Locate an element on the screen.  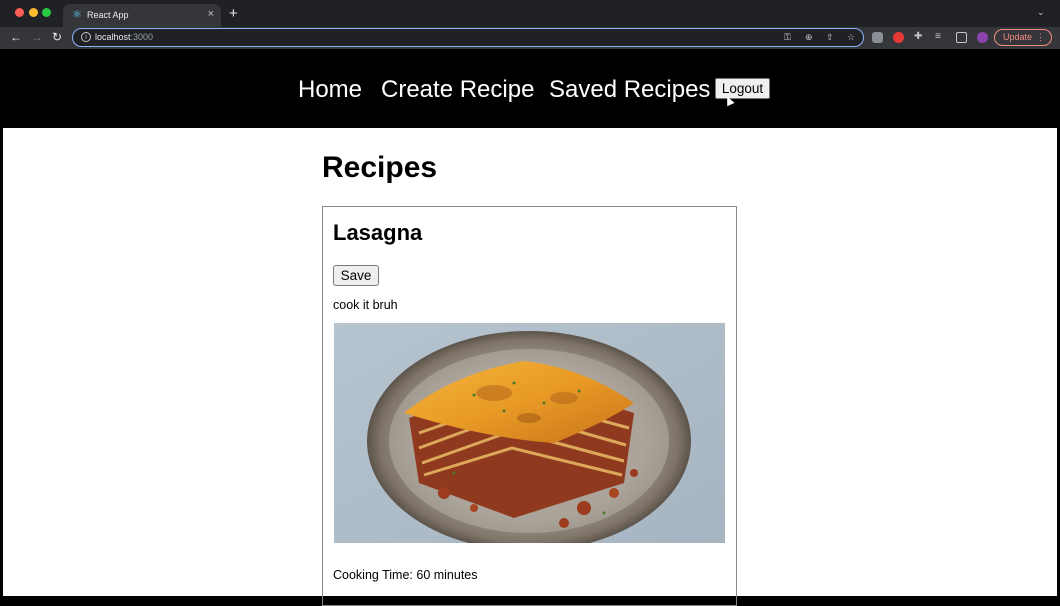
star-icon: ☆ is located at coordinates (851, 37).